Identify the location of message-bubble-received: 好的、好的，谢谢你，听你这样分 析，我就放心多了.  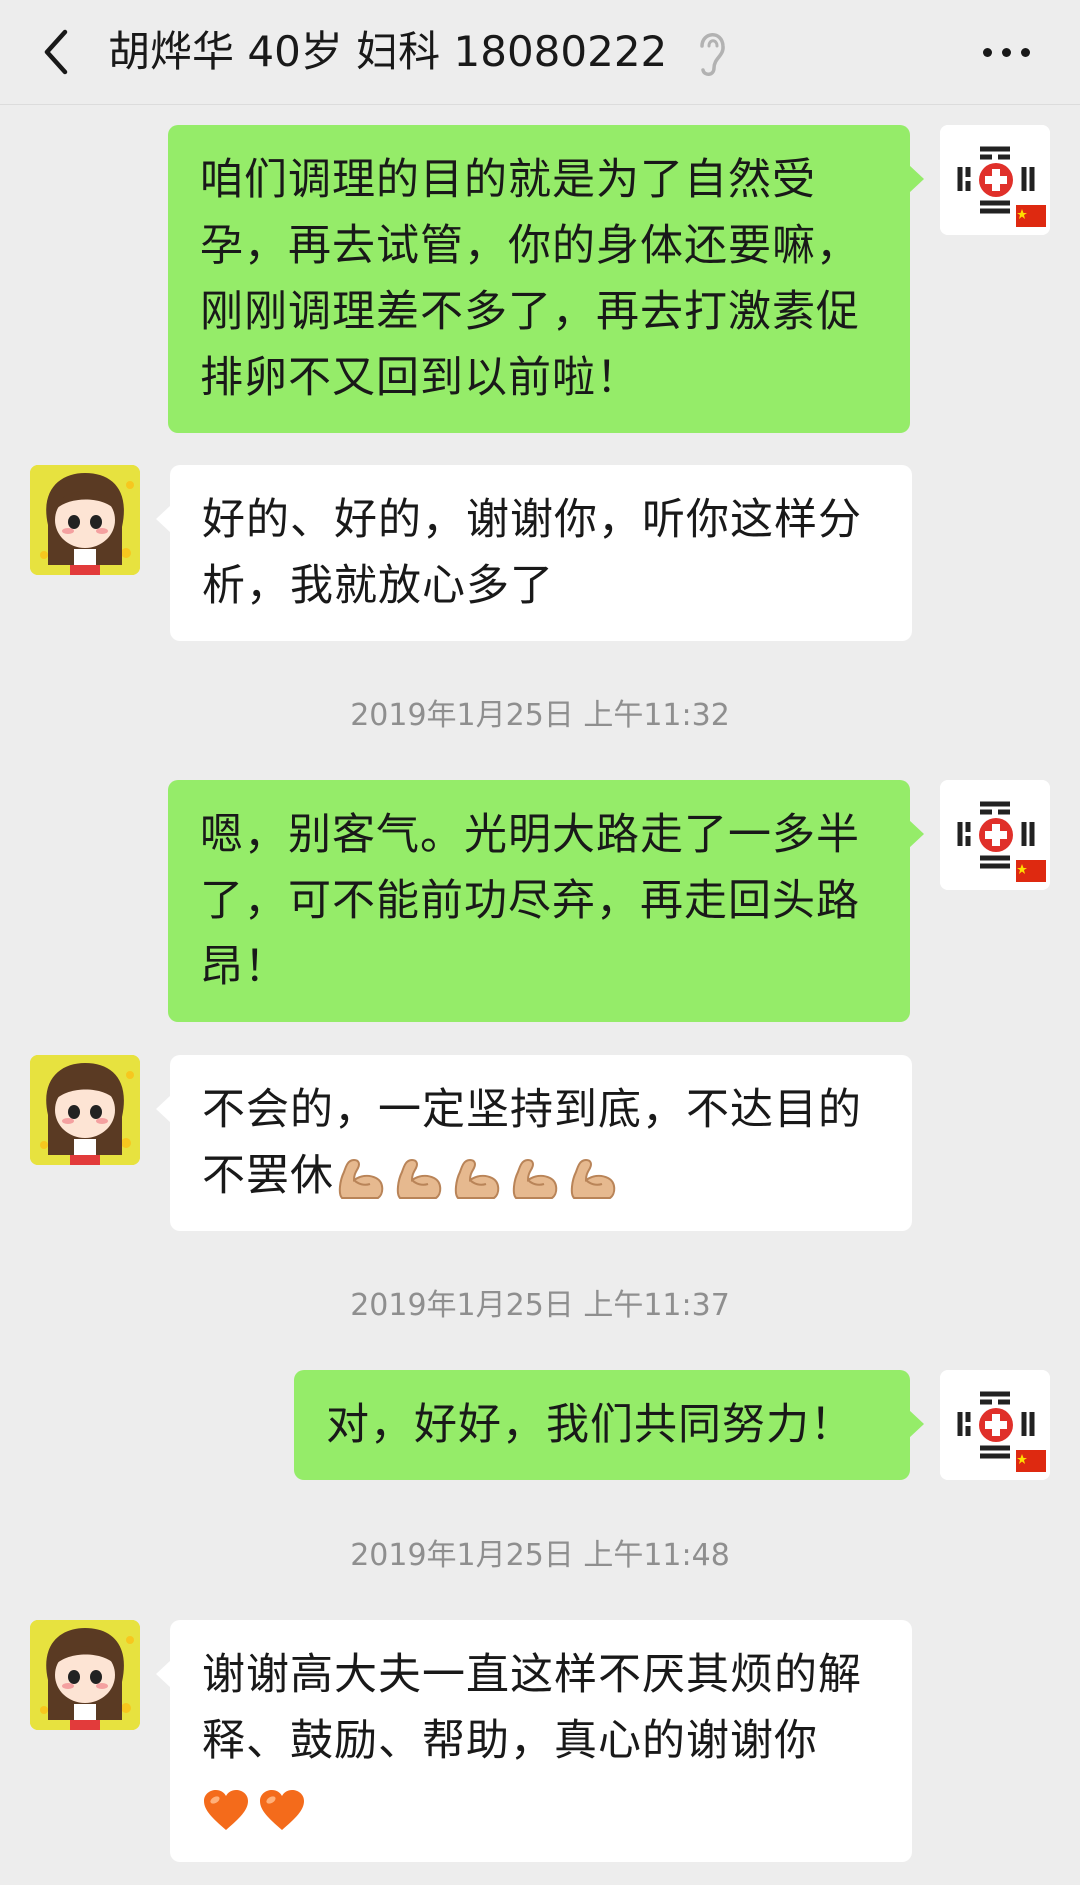
(534, 553).